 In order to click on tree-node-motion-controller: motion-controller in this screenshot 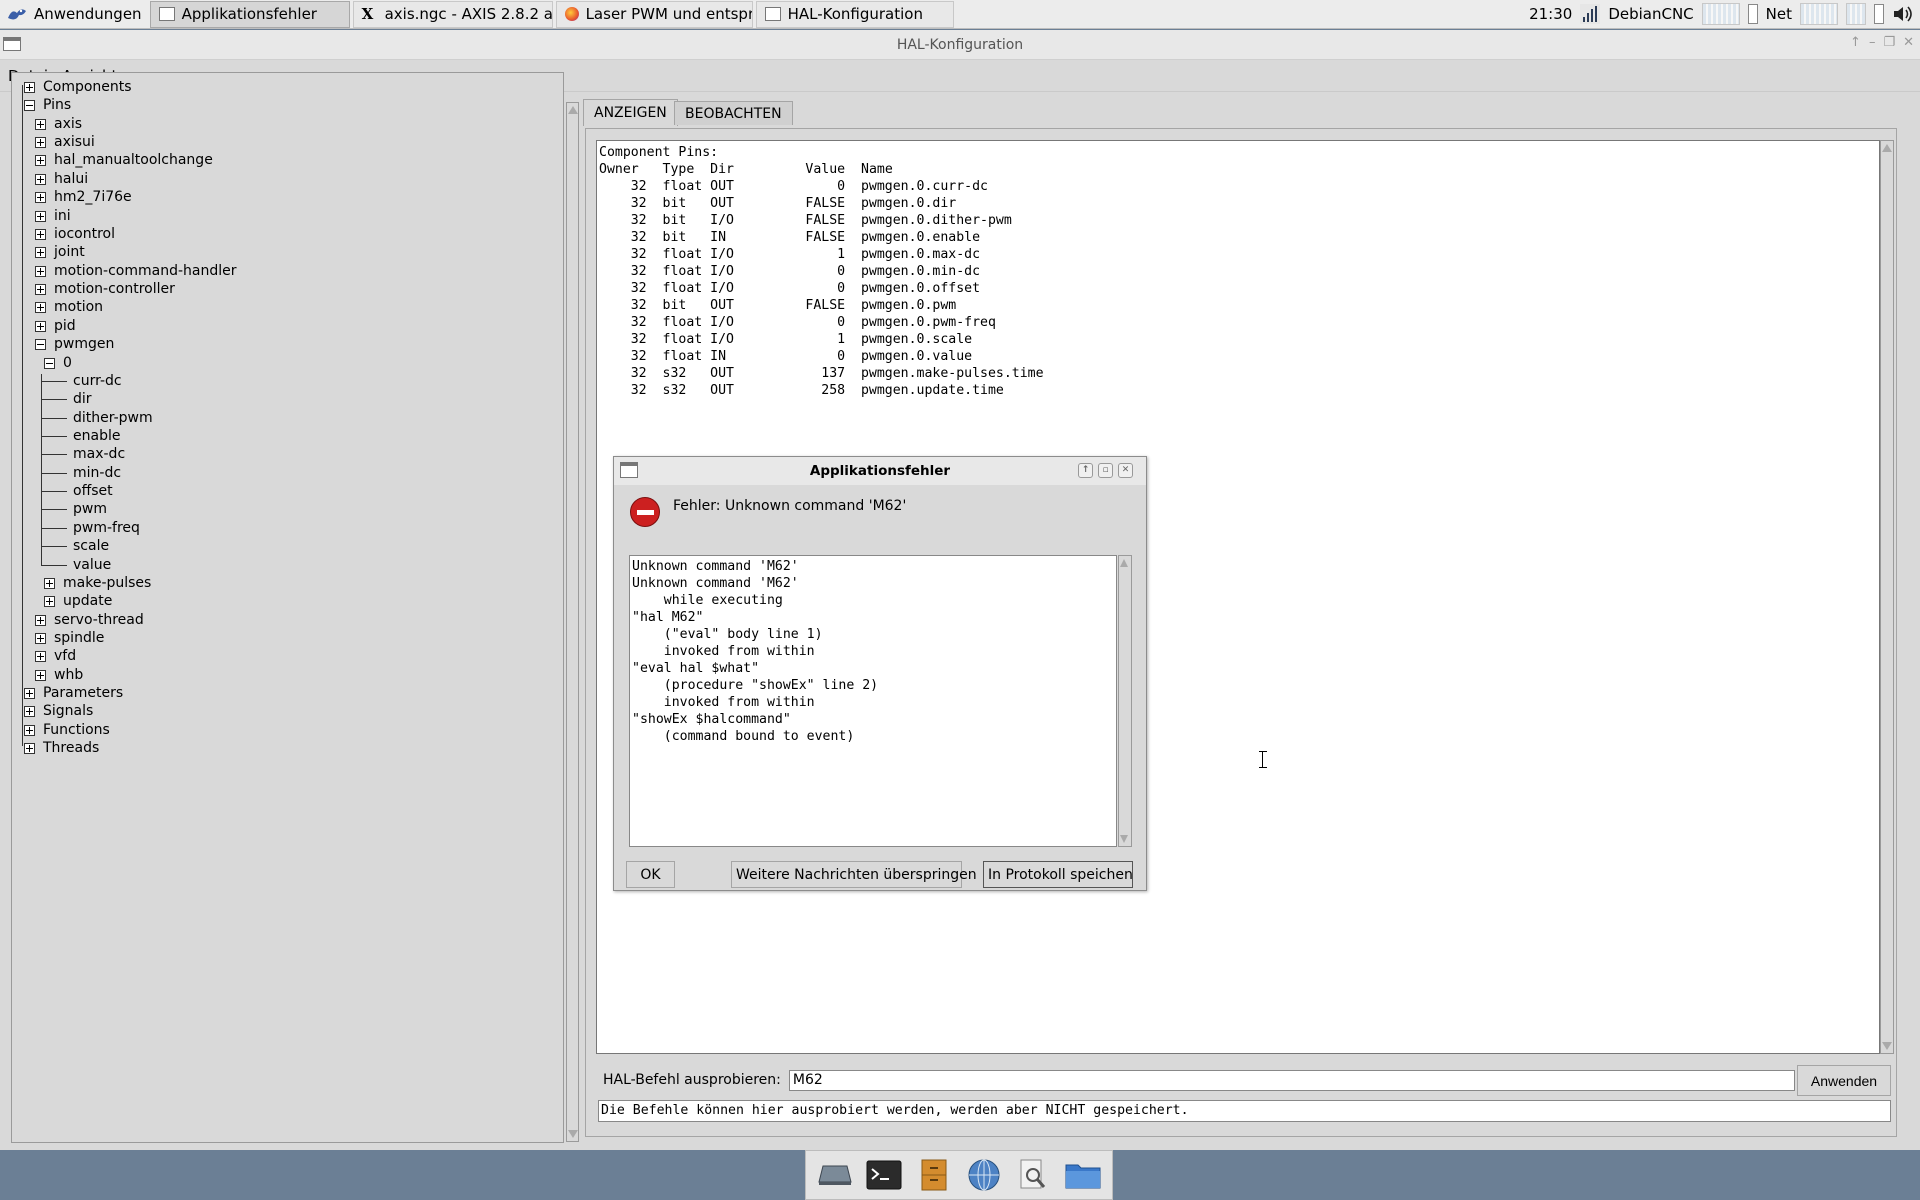, I will do `click(105, 289)`.